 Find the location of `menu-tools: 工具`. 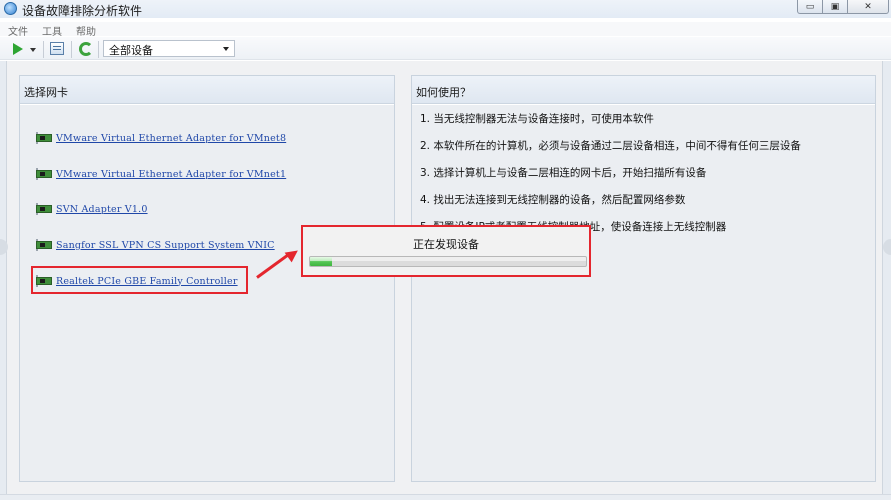

menu-tools: 工具 is located at coordinates (52, 30).